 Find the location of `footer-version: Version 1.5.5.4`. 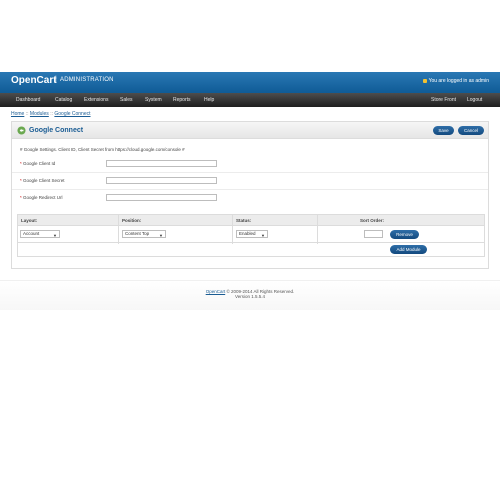

footer-version: Version 1.5.5.4 is located at coordinates (250, 296).